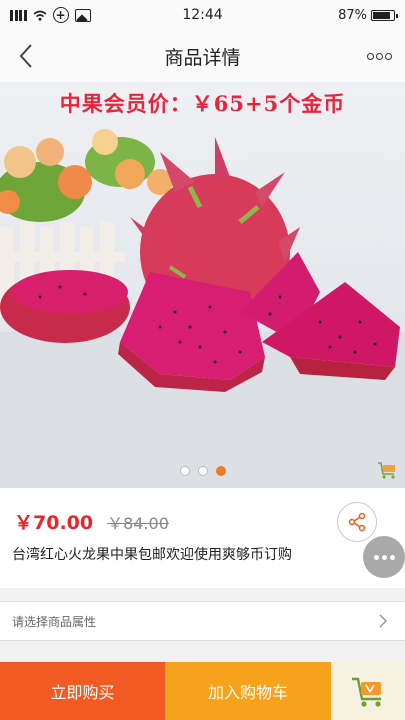 The width and height of the screenshot is (405, 720). Describe the element at coordinates (60, 15) in the screenshot. I see `add-circle-icon: +` at that location.